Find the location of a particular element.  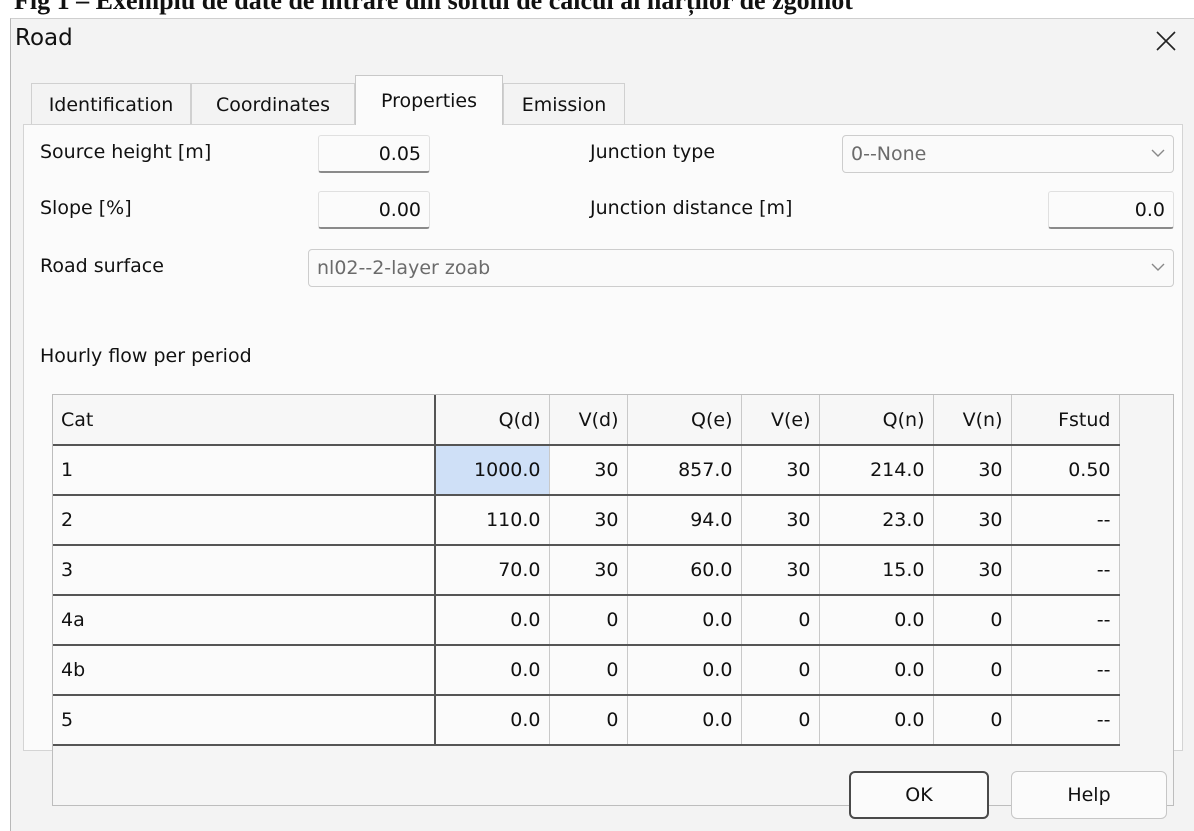

junction-type-select: 0--None is located at coordinates (1008, 154).